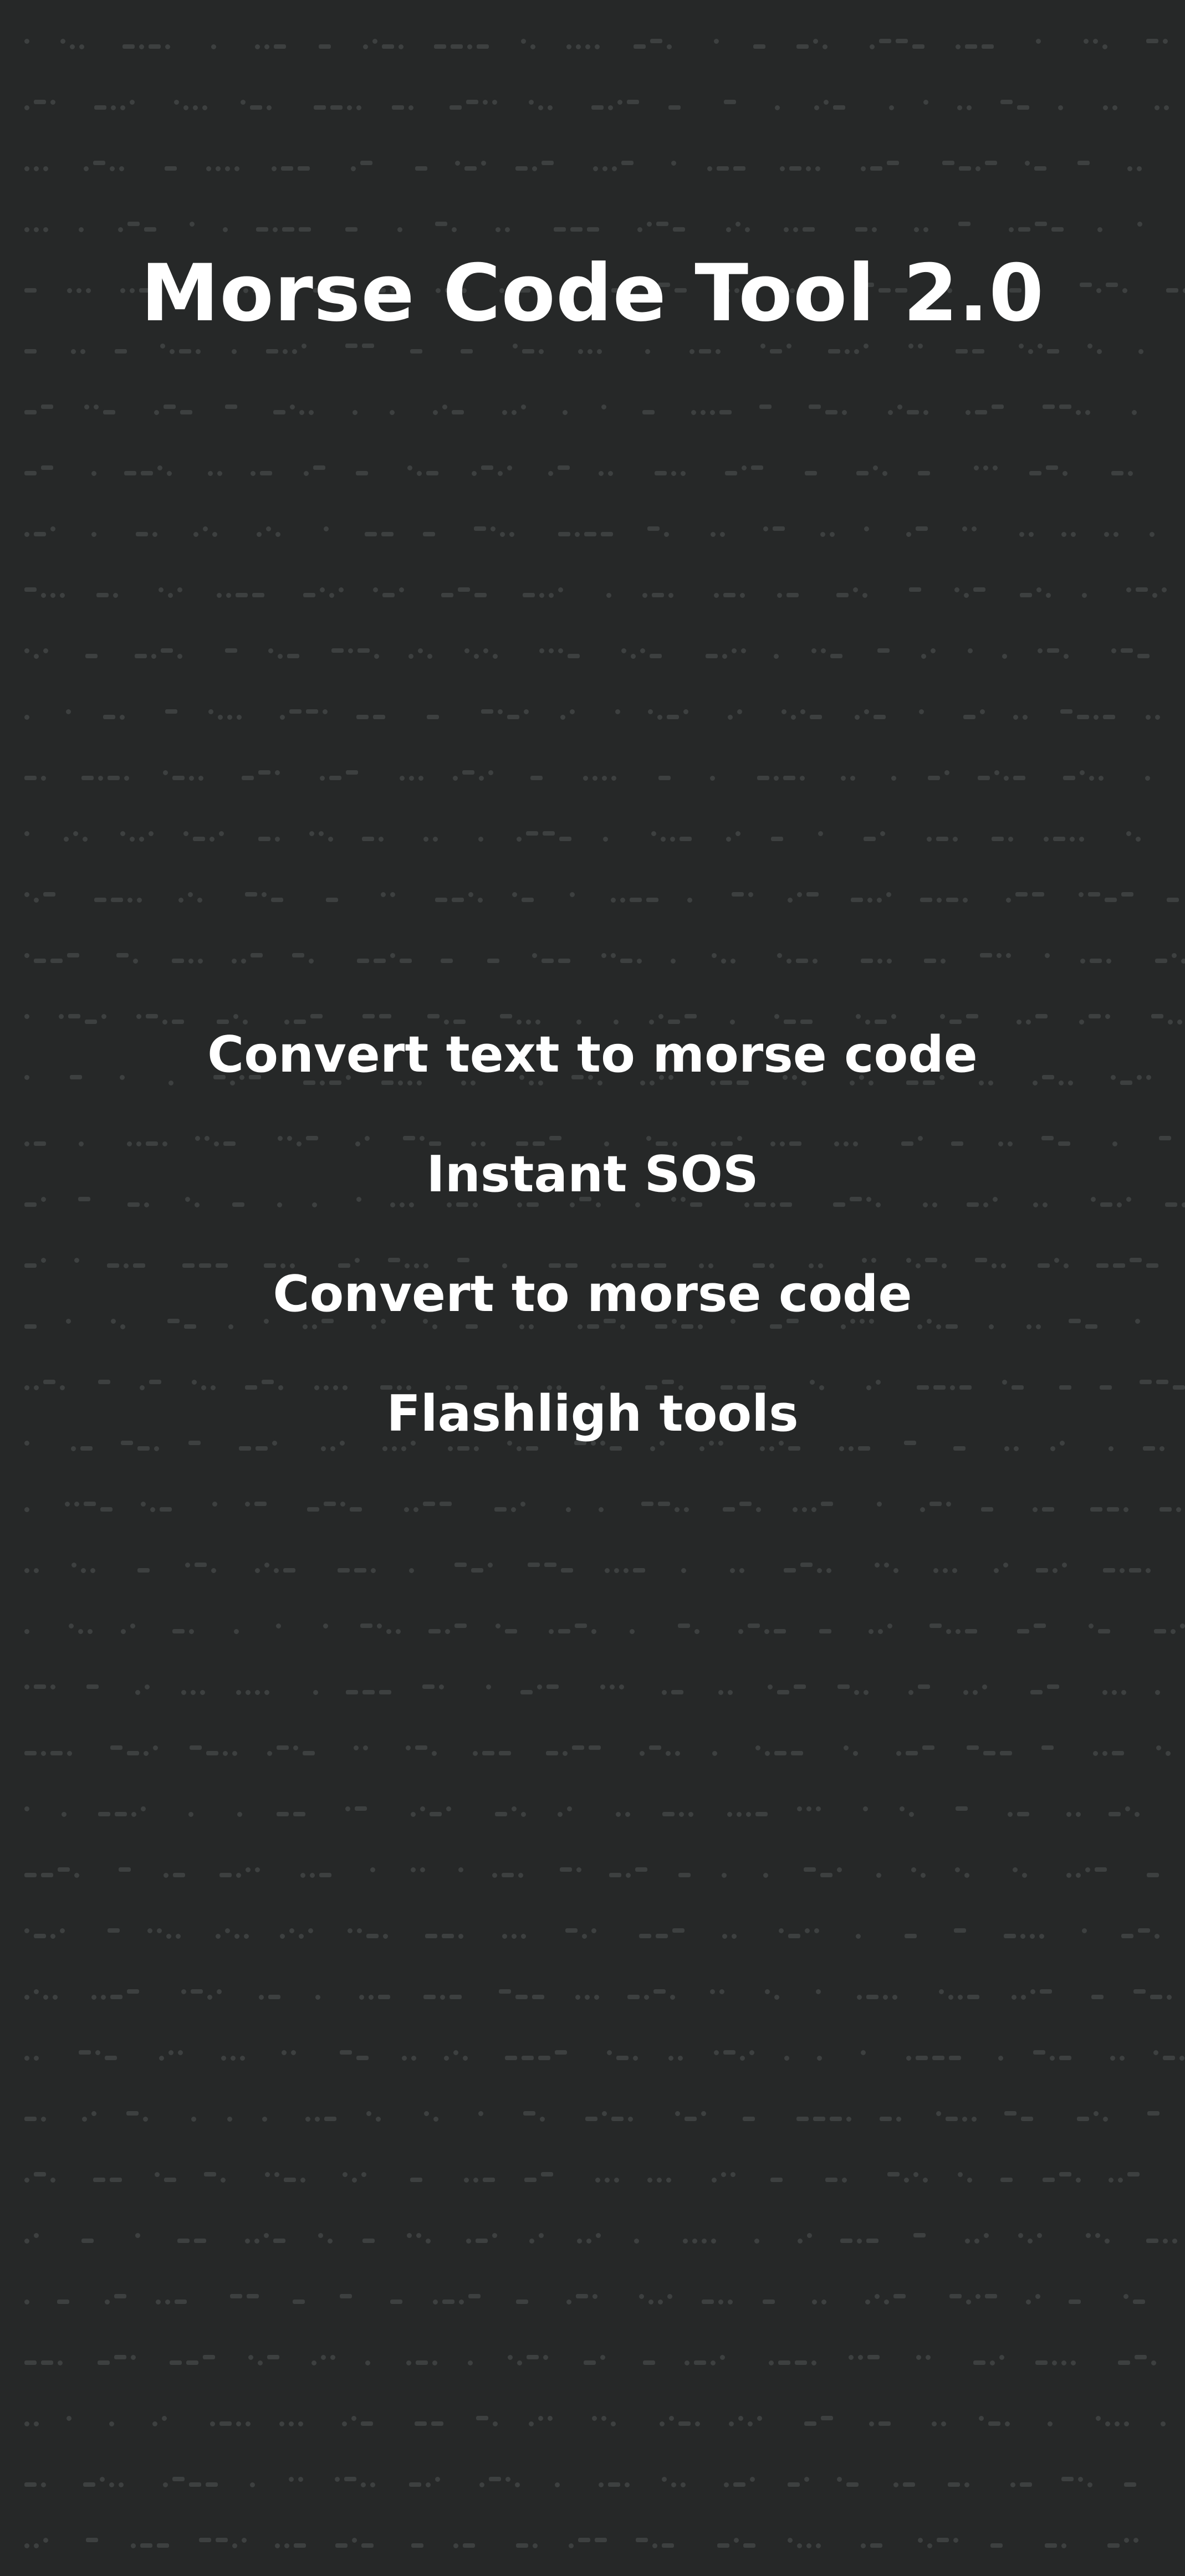  Describe the element at coordinates (592, 1319) in the screenshot. I see `convert-to-morse-button: Convert to morse code` at that location.